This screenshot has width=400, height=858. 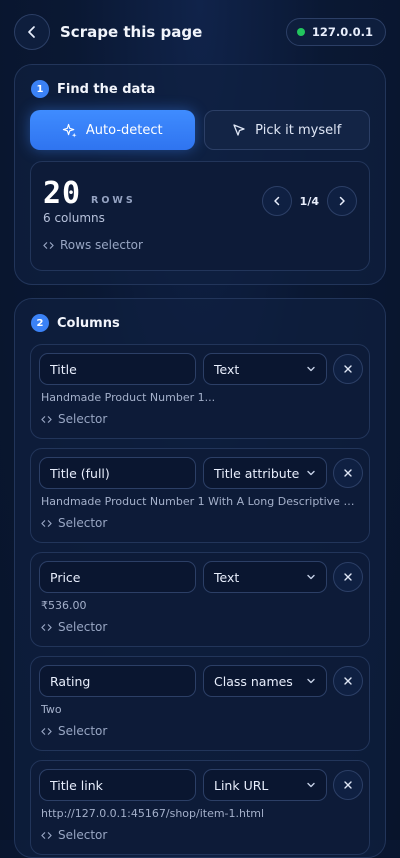 I want to click on section-heading-find: 1 Find the data, so click(x=93, y=89).